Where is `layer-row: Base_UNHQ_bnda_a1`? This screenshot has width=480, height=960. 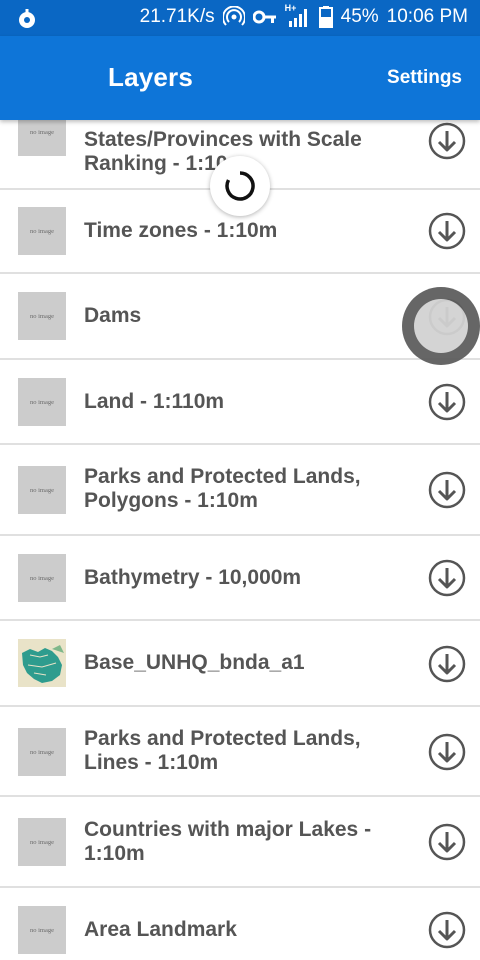 layer-row: Base_UNHQ_bnda_a1 is located at coordinates (240, 664).